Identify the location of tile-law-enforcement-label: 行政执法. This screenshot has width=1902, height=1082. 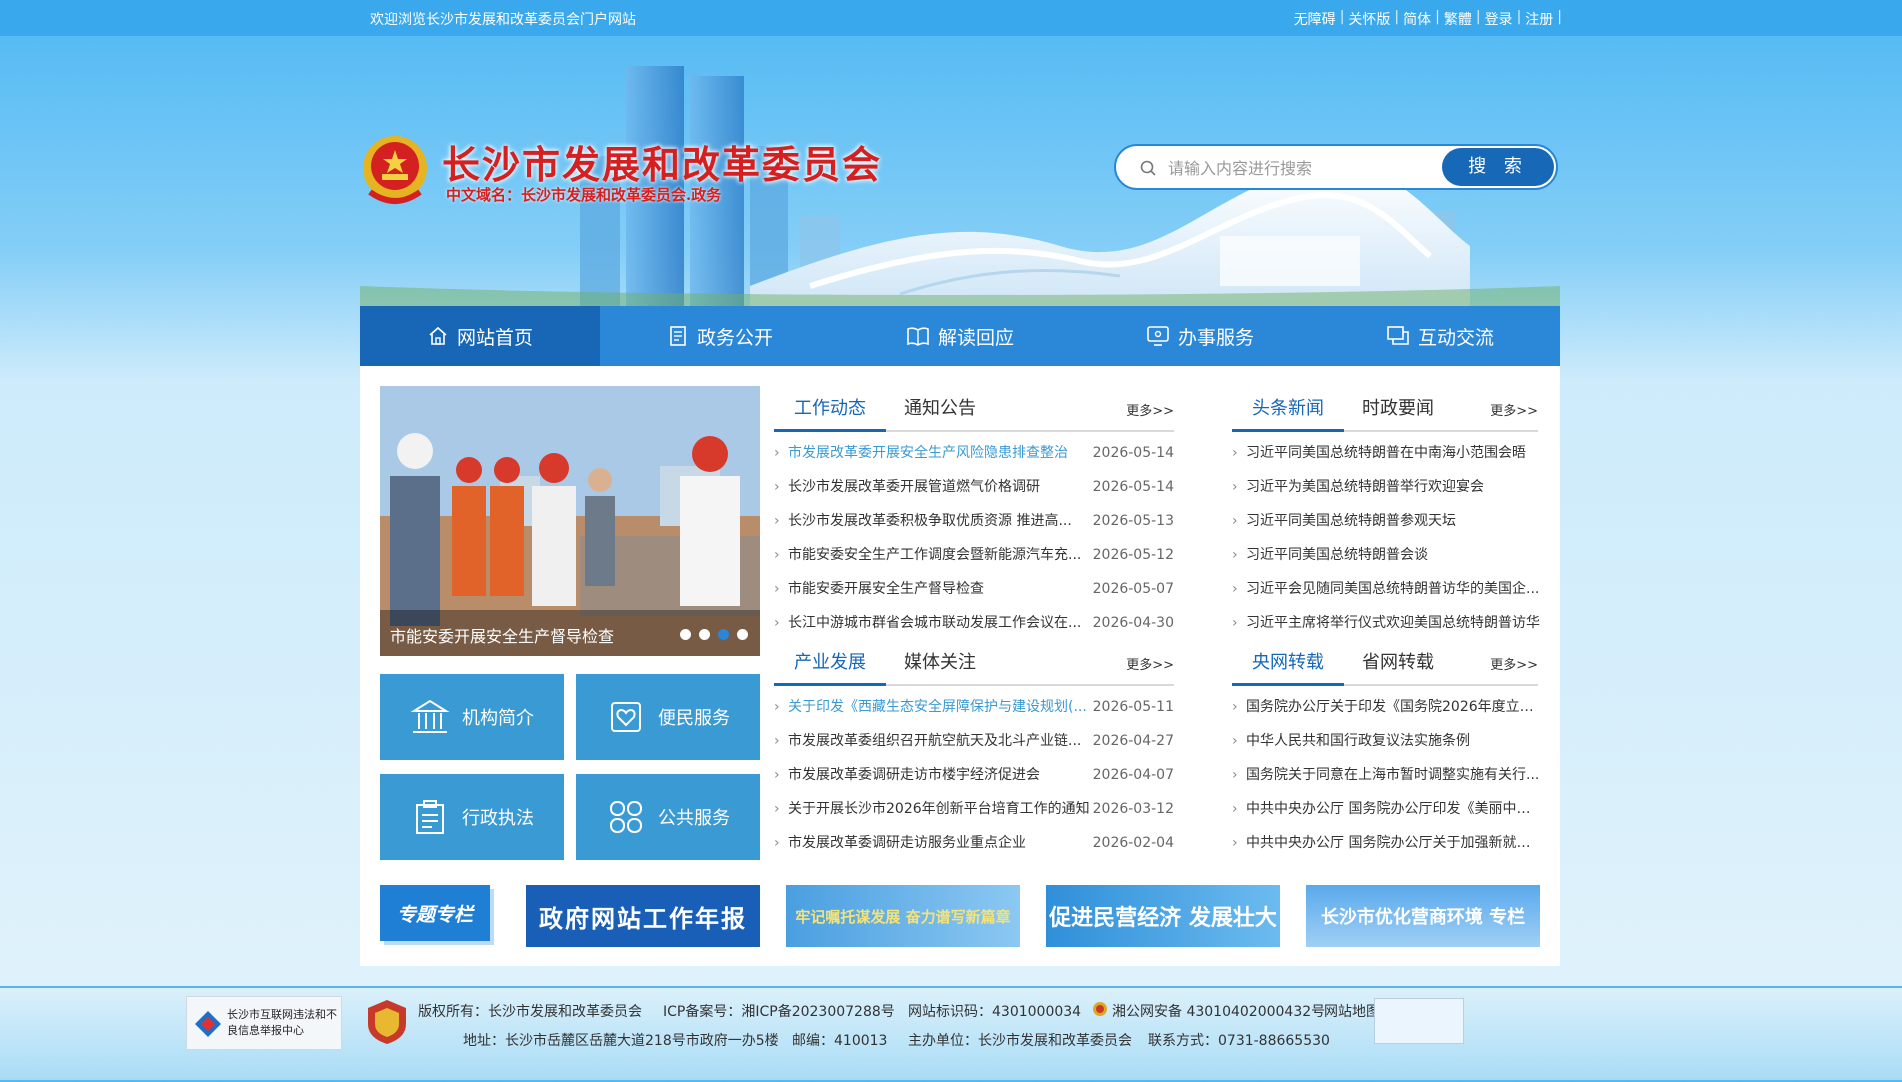
(498, 818).